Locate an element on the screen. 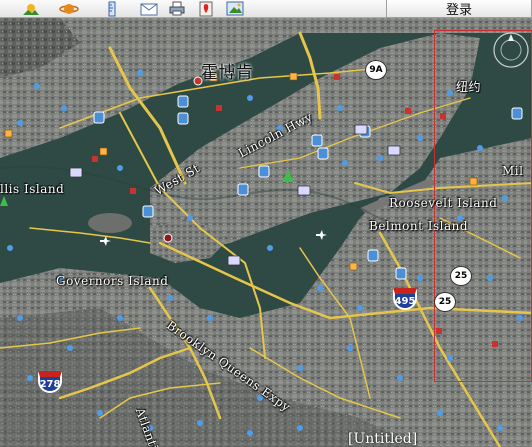 This screenshot has width=532, height=447. map-label-belmont-island: Belmont Island is located at coordinates (419, 226).